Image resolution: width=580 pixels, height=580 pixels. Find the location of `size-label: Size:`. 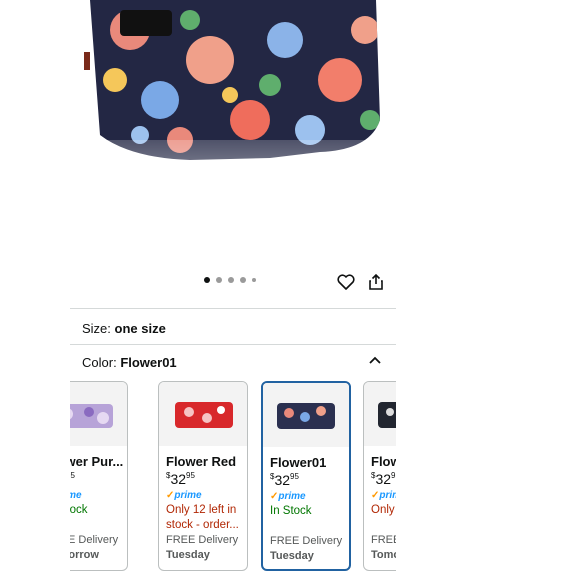

size-label: Size: is located at coordinates (96, 328).